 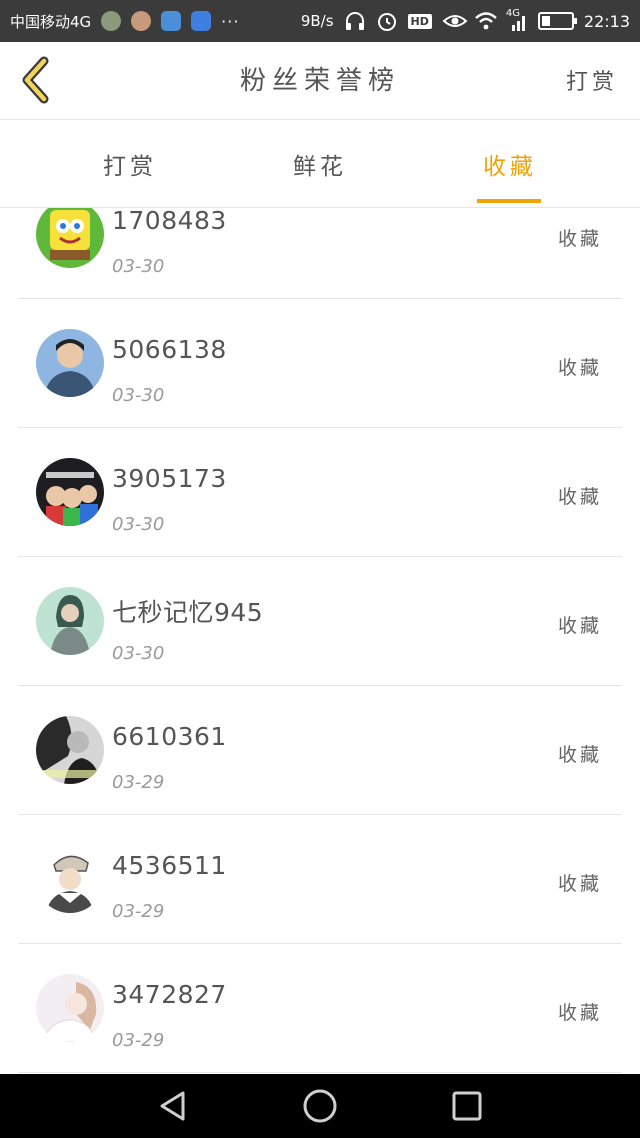 What do you see at coordinates (70, 363) in the screenshot?
I see `boy-photo-avatar-icon` at bounding box center [70, 363].